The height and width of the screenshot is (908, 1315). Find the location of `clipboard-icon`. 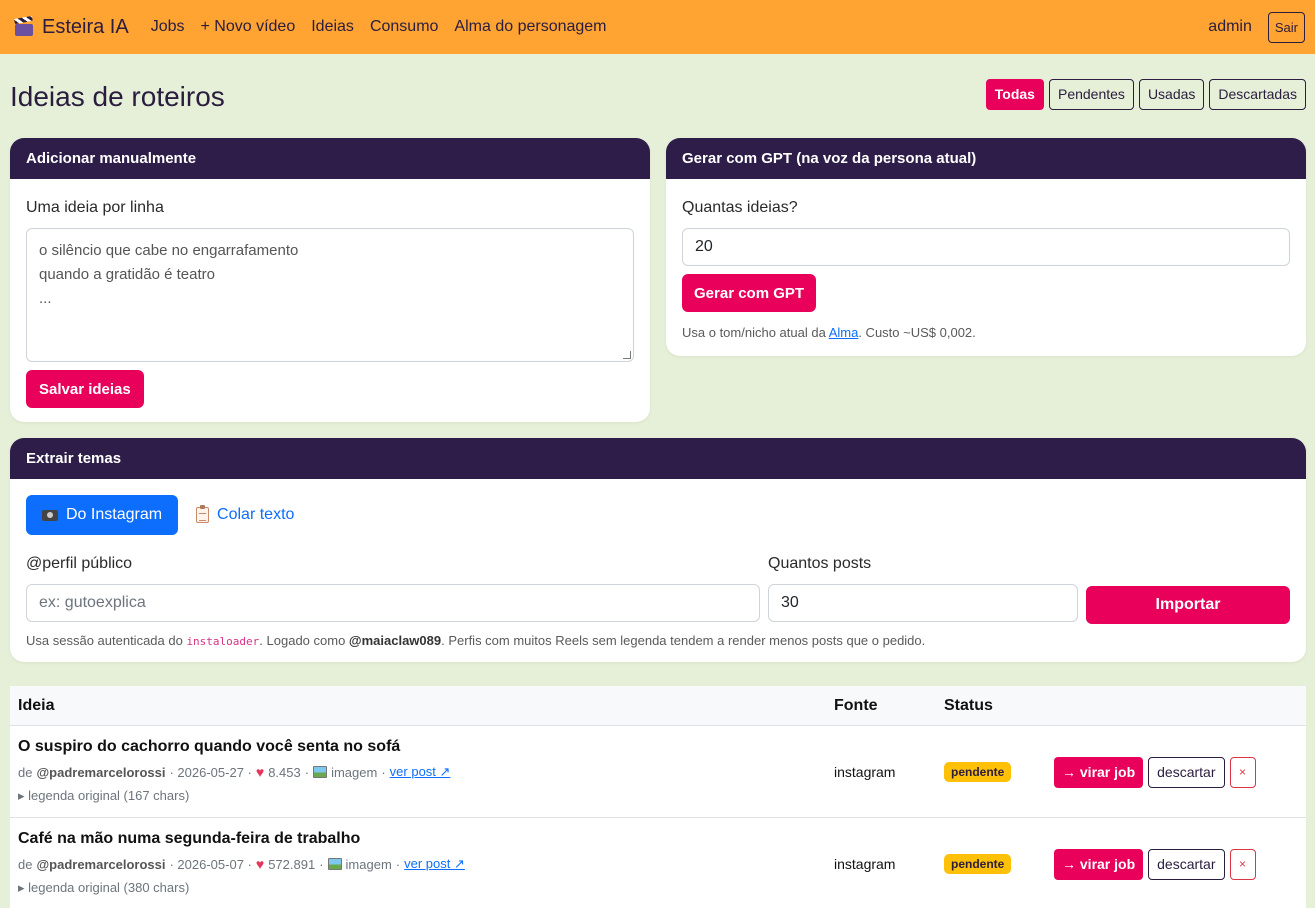

clipboard-icon is located at coordinates (203, 514).